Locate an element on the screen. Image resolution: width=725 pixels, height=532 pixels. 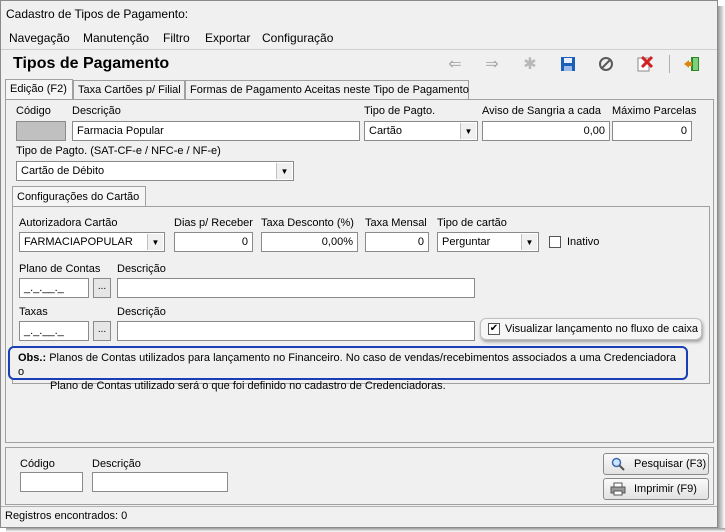
search-descricao-field is located at coordinates (160, 482).